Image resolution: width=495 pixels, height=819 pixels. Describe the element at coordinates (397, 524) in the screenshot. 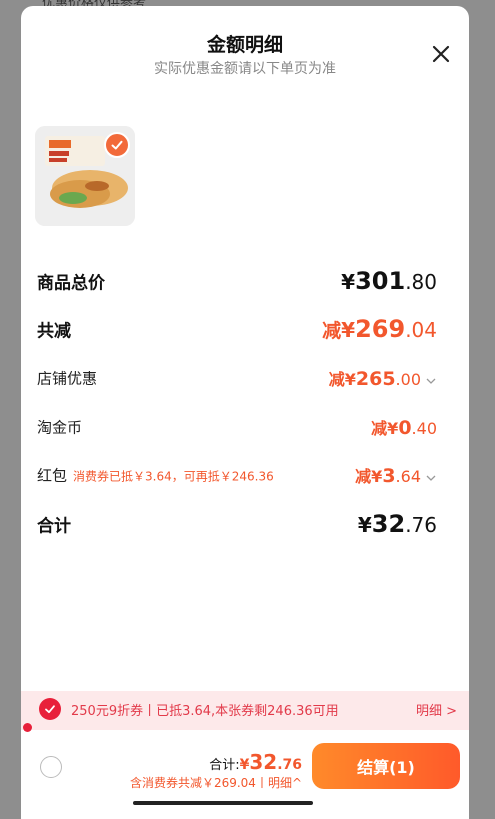

I see `subtotal-amount: ¥32.76` at that location.